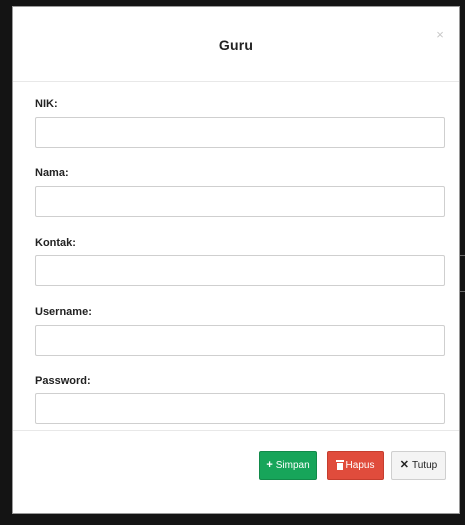  Describe the element at coordinates (240, 270) in the screenshot. I see `kontak-input` at that location.